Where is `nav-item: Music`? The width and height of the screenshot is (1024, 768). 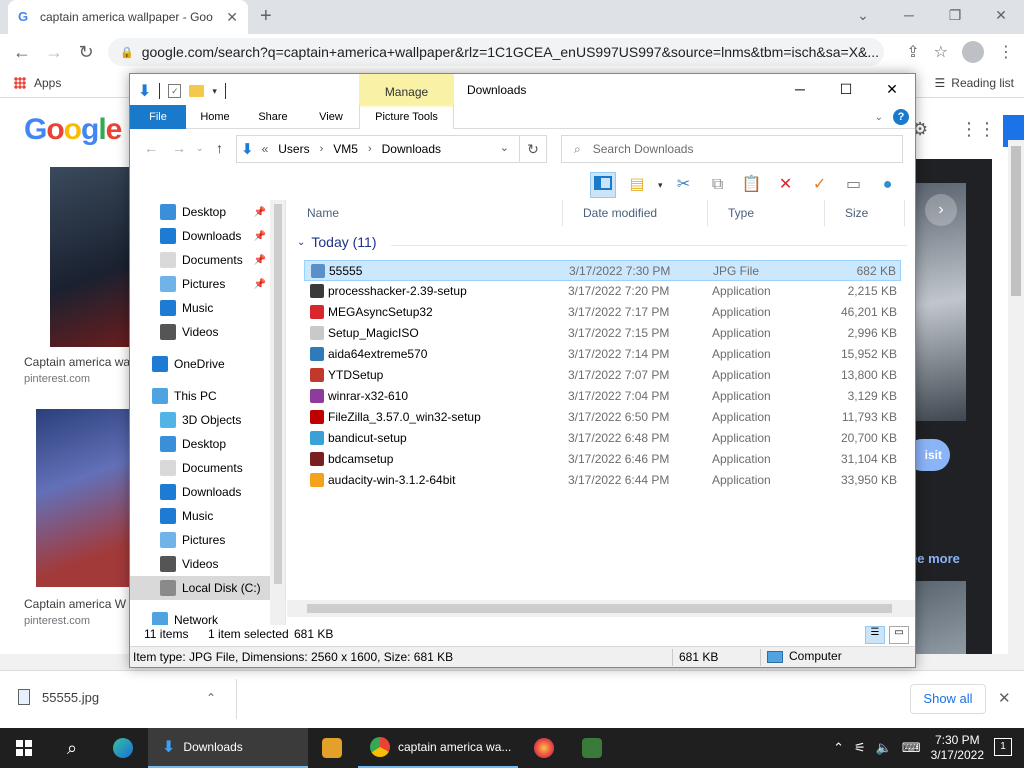
nav-item: Music is located at coordinates (200, 516).